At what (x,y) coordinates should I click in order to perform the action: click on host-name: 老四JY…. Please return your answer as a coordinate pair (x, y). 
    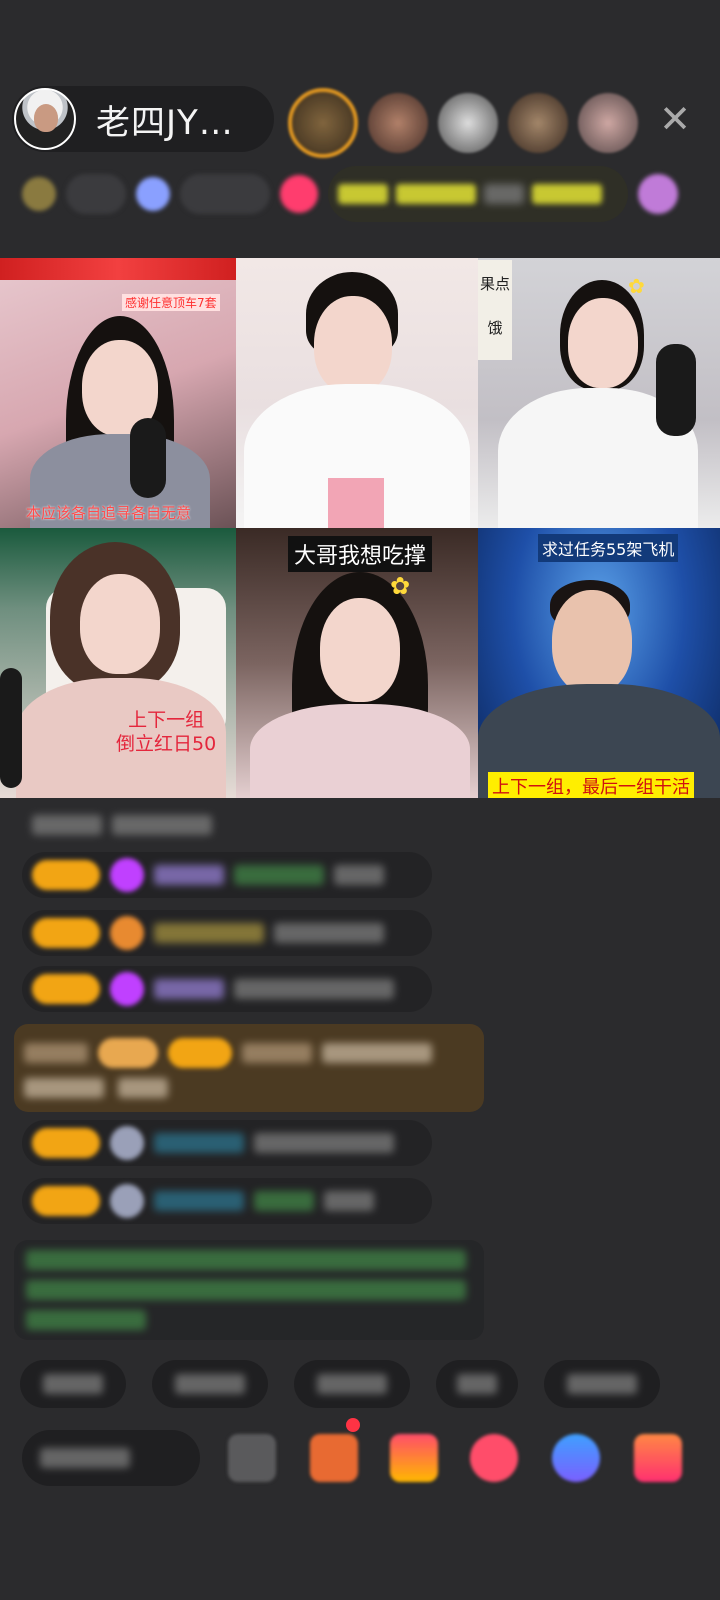
    Looking at the image, I should click on (165, 122).